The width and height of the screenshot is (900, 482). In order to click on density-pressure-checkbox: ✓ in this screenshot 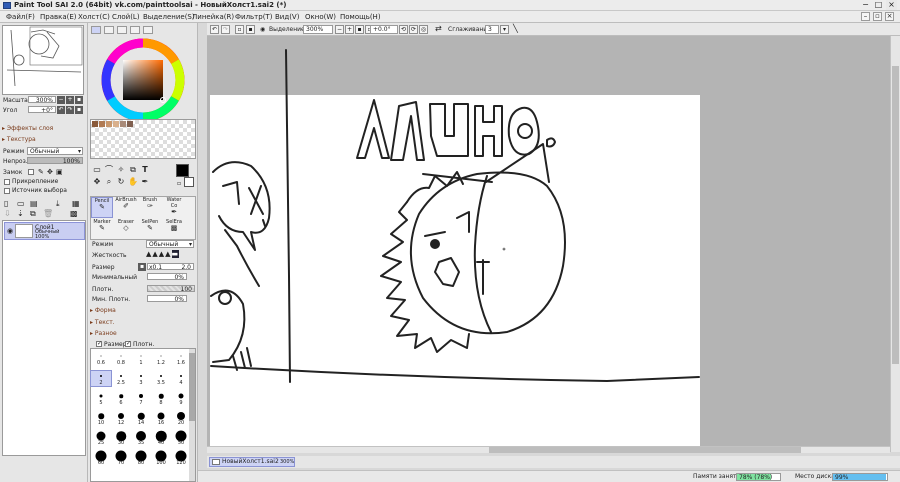, I will do `click(128, 343)`.